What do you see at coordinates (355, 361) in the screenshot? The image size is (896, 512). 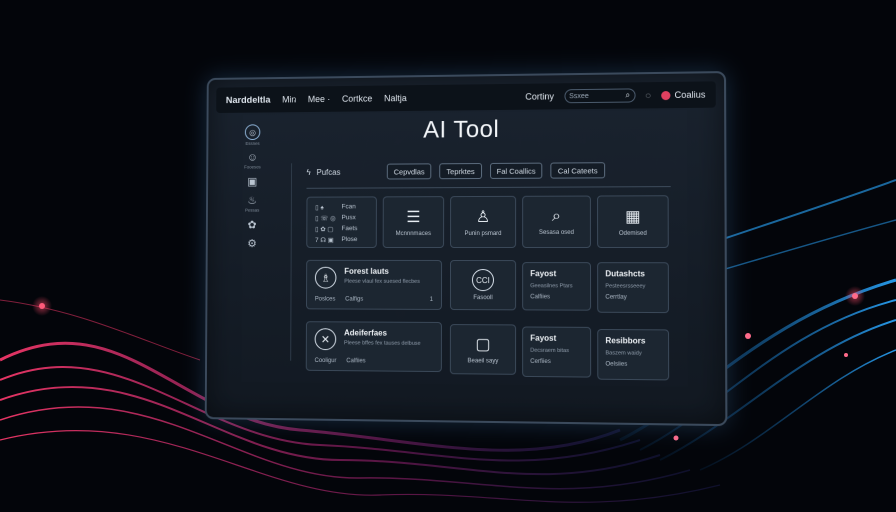 I see `wide-card-link: Calfiies` at bounding box center [355, 361].